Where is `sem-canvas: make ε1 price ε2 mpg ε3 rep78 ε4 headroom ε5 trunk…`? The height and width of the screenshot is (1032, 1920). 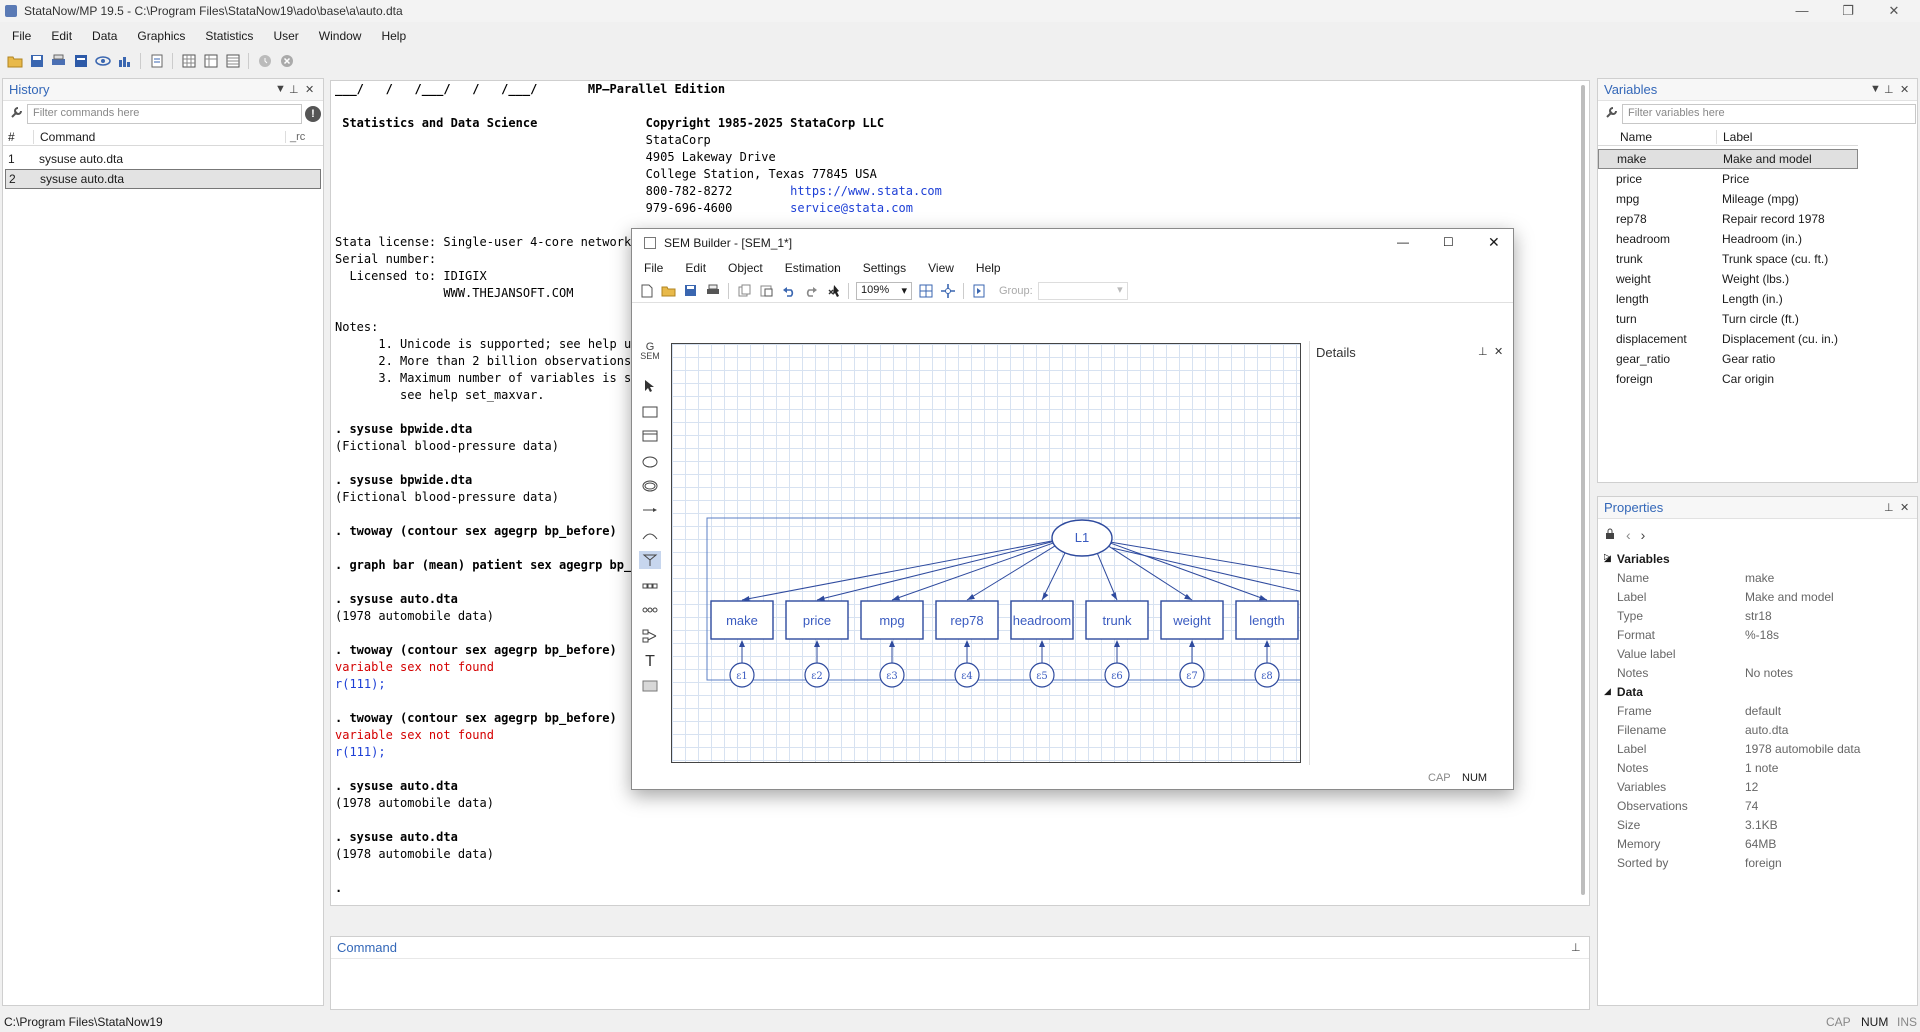
sem-canvas: make ε1 price ε2 mpg ε3 rep78 ε4 headroom ε5 trunk… is located at coordinates (986, 553).